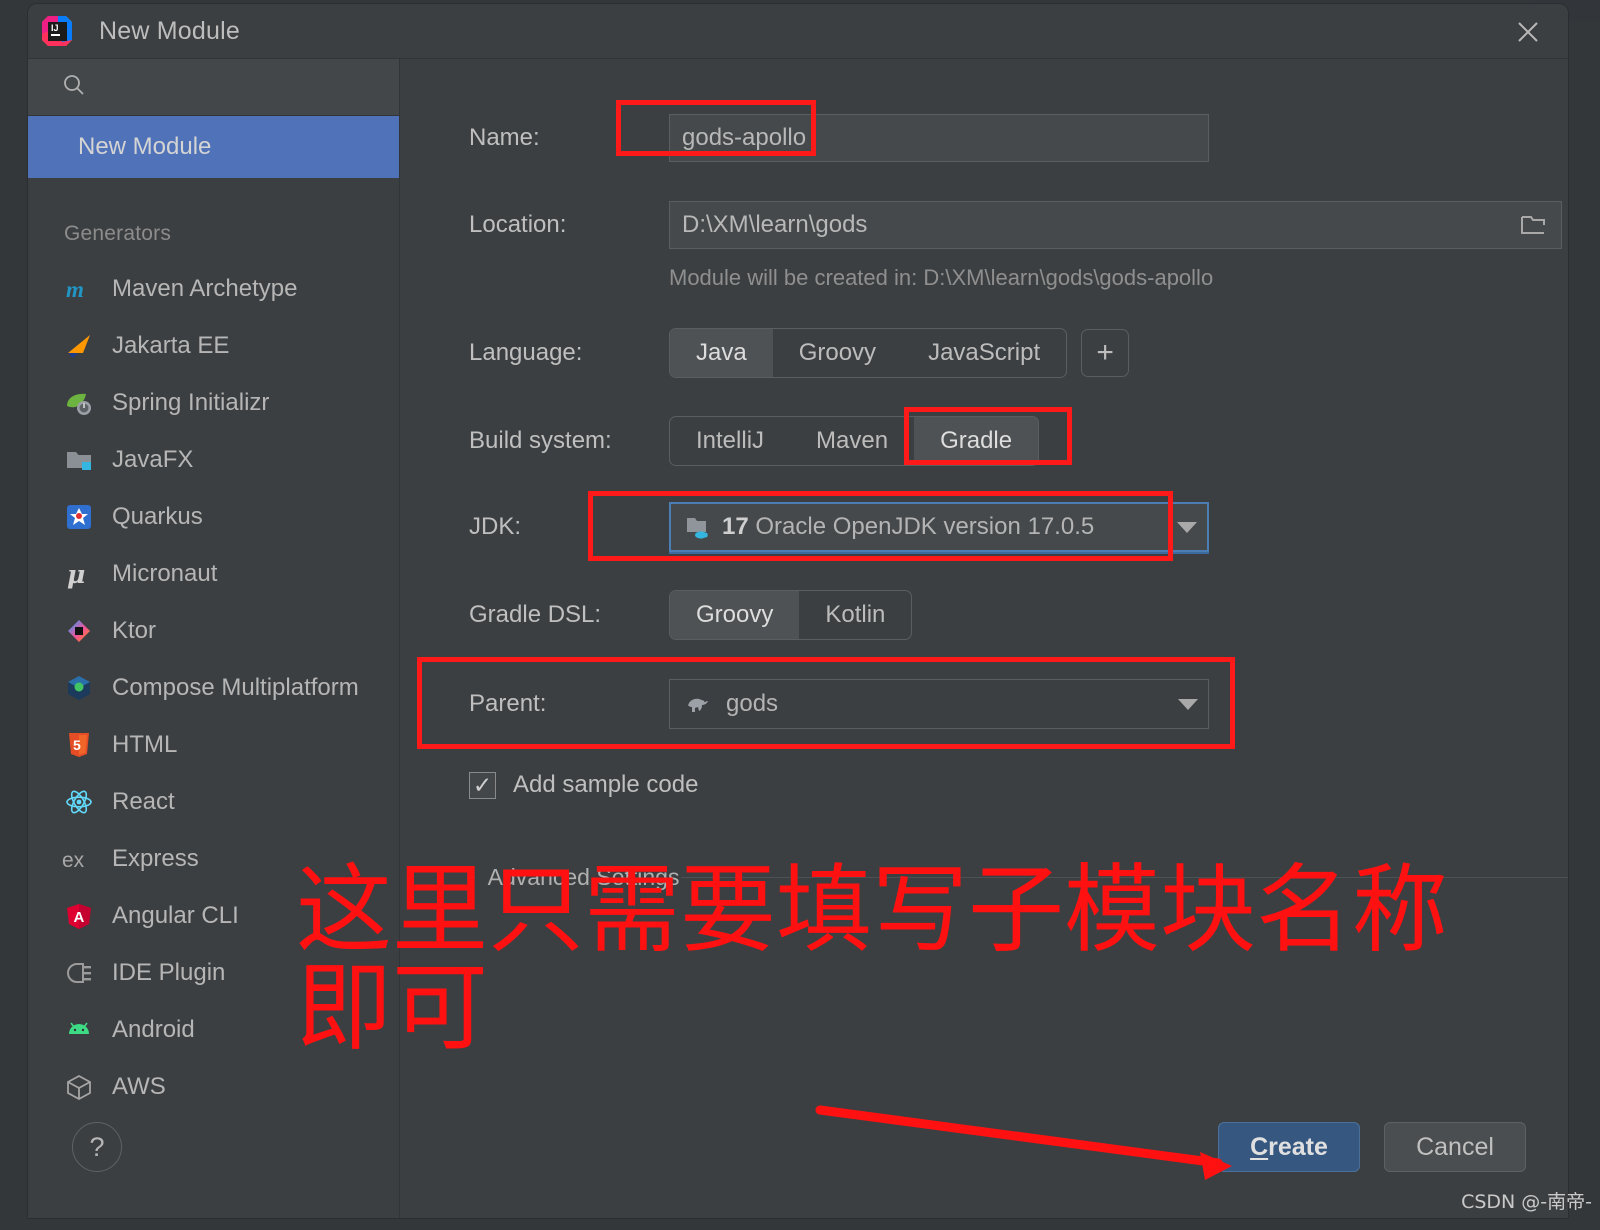 The width and height of the screenshot is (1600, 1230). I want to click on sidebar-item-javafx: JavaFX, so click(213, 459).